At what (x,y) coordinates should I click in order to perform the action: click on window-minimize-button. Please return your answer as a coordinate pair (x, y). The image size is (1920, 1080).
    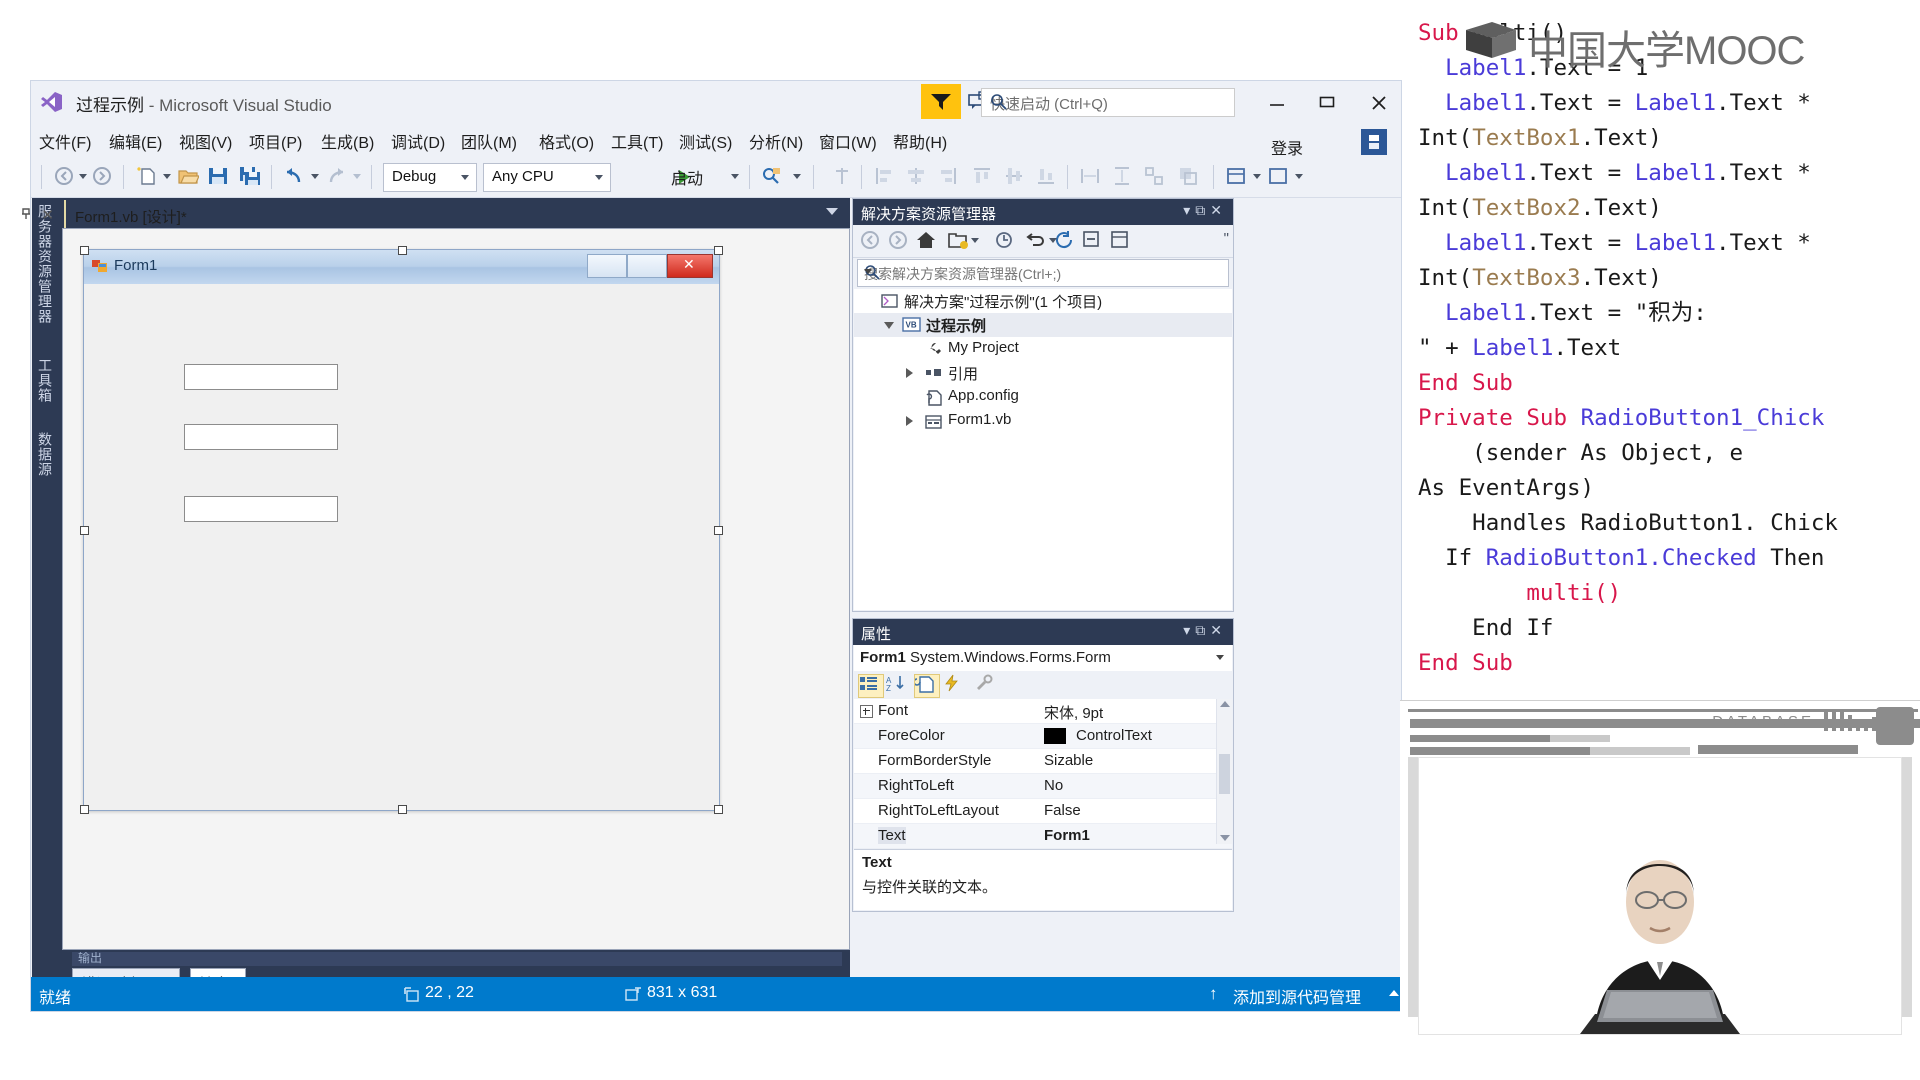
    Looking at the image, I should click on (1277, 102).